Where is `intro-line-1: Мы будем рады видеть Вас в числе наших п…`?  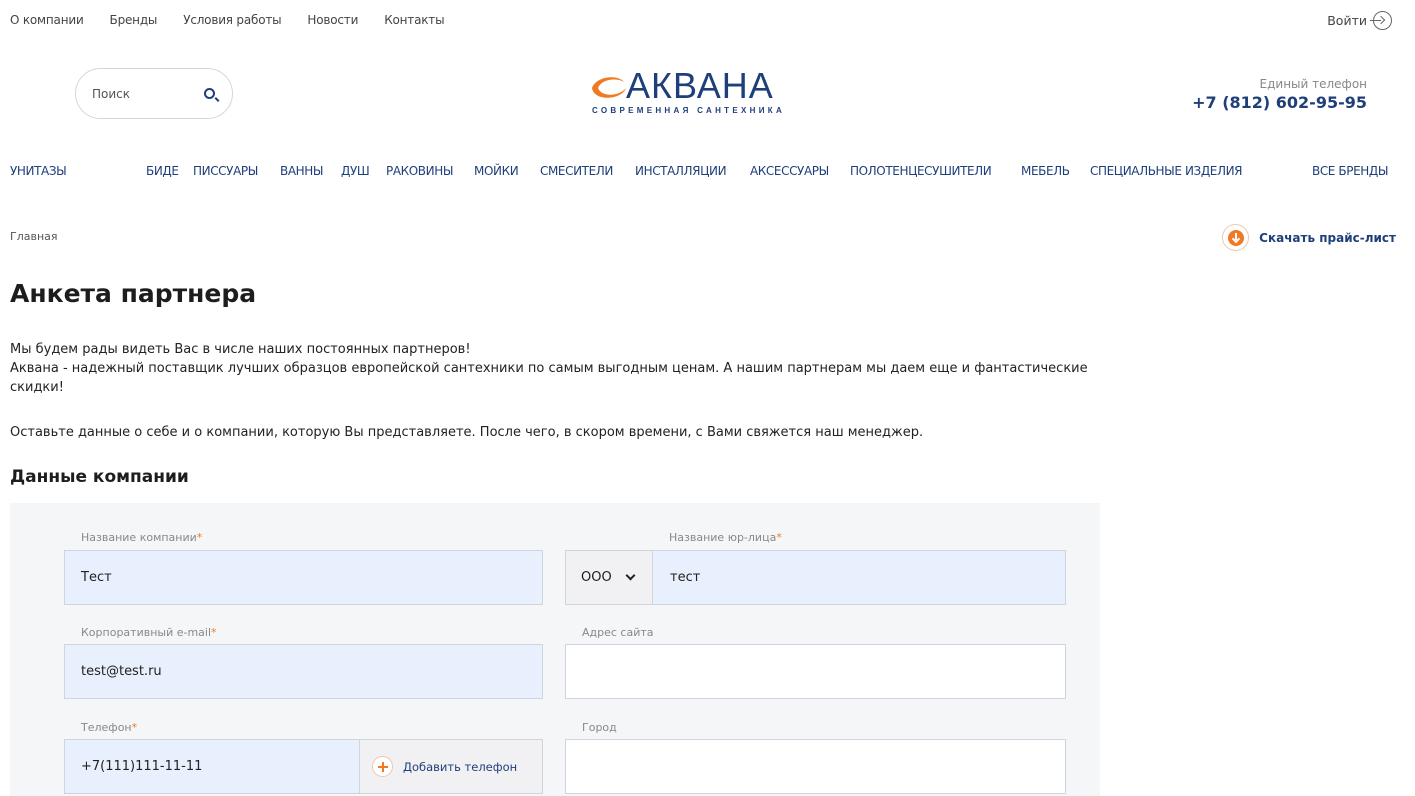
intro-line-1: Мы будем рады видеть Вас в числе наших п… is located at coordinates (240, 349).